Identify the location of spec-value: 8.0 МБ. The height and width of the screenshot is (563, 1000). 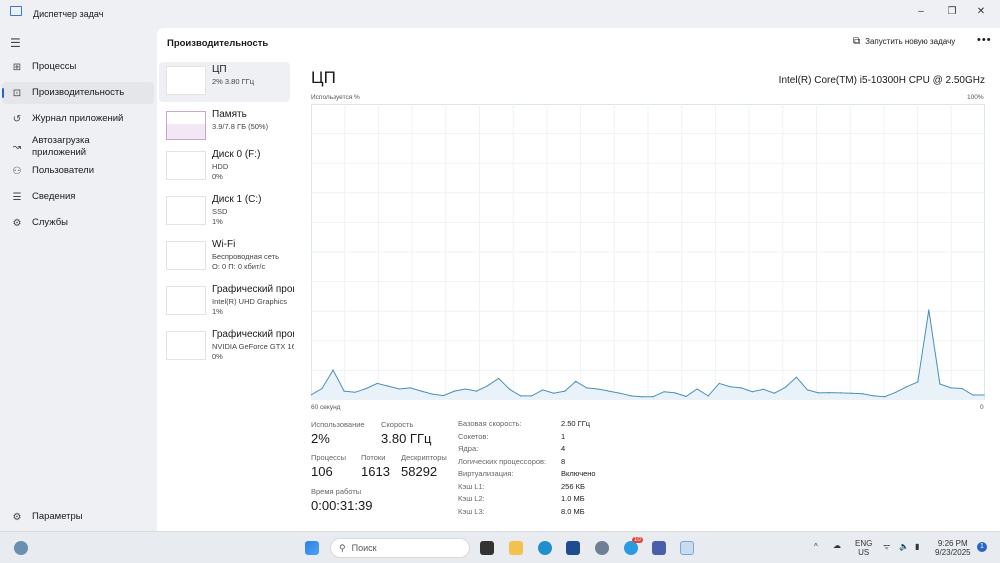
(573, 511).